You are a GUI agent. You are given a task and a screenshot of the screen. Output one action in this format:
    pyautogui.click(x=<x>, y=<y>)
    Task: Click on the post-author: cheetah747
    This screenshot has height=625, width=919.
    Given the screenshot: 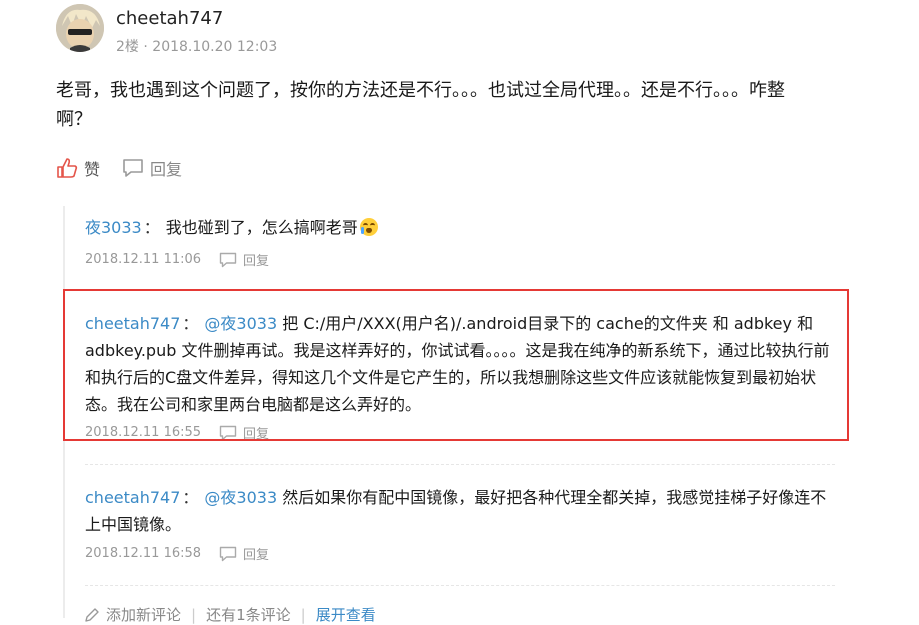 What is the action you would take?
    pyautogui.click(x=169, y=18)
    